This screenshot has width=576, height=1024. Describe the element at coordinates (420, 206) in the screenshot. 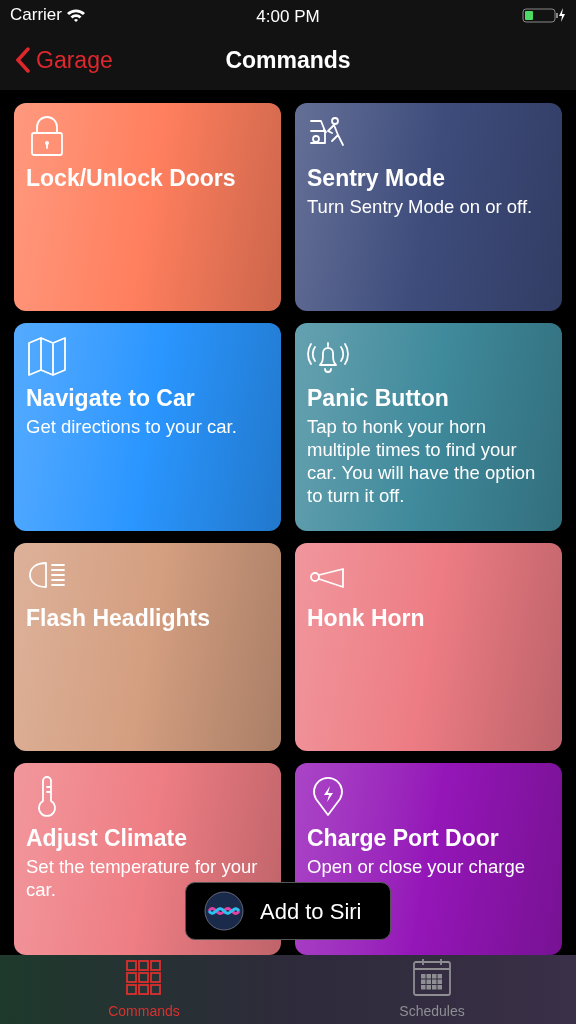

I see `command-description: Turn Sentry Mode on or off.` at that location.